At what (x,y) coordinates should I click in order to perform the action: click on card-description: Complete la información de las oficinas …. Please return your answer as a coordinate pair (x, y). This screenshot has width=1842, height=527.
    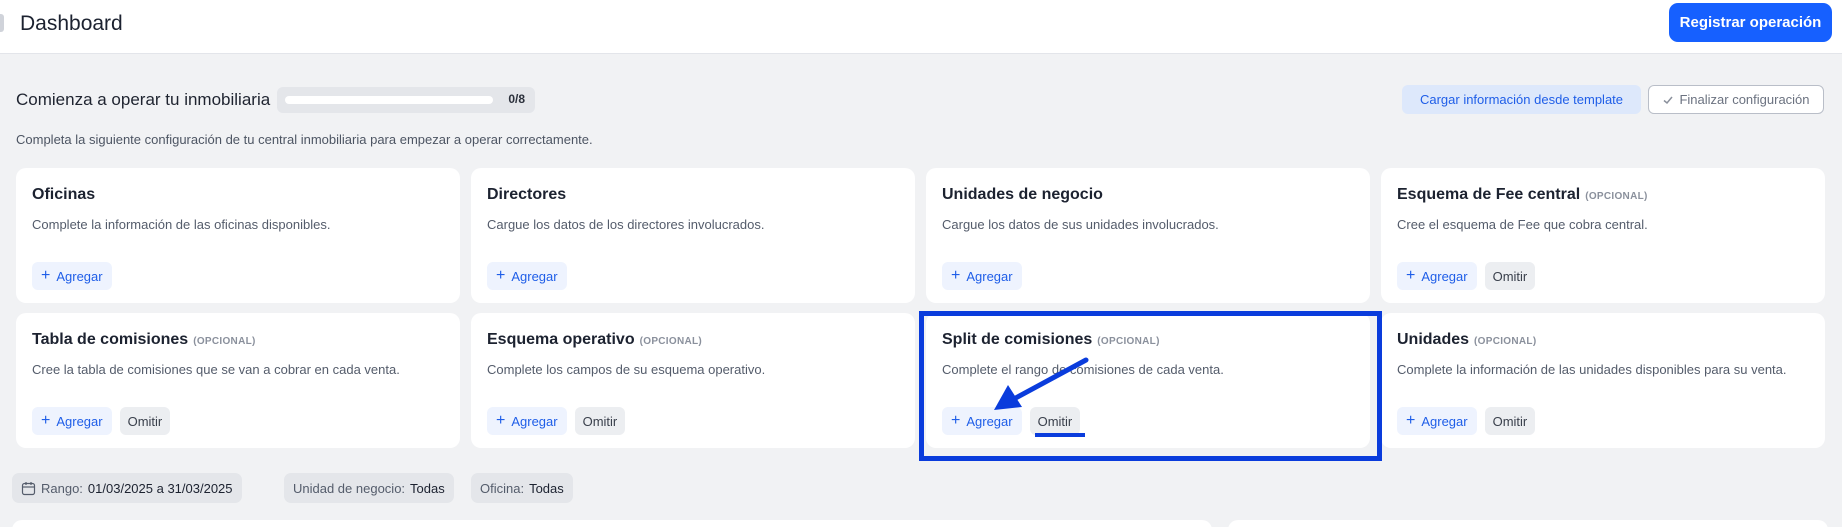
    Looking at the image, I should click on (181, 224).